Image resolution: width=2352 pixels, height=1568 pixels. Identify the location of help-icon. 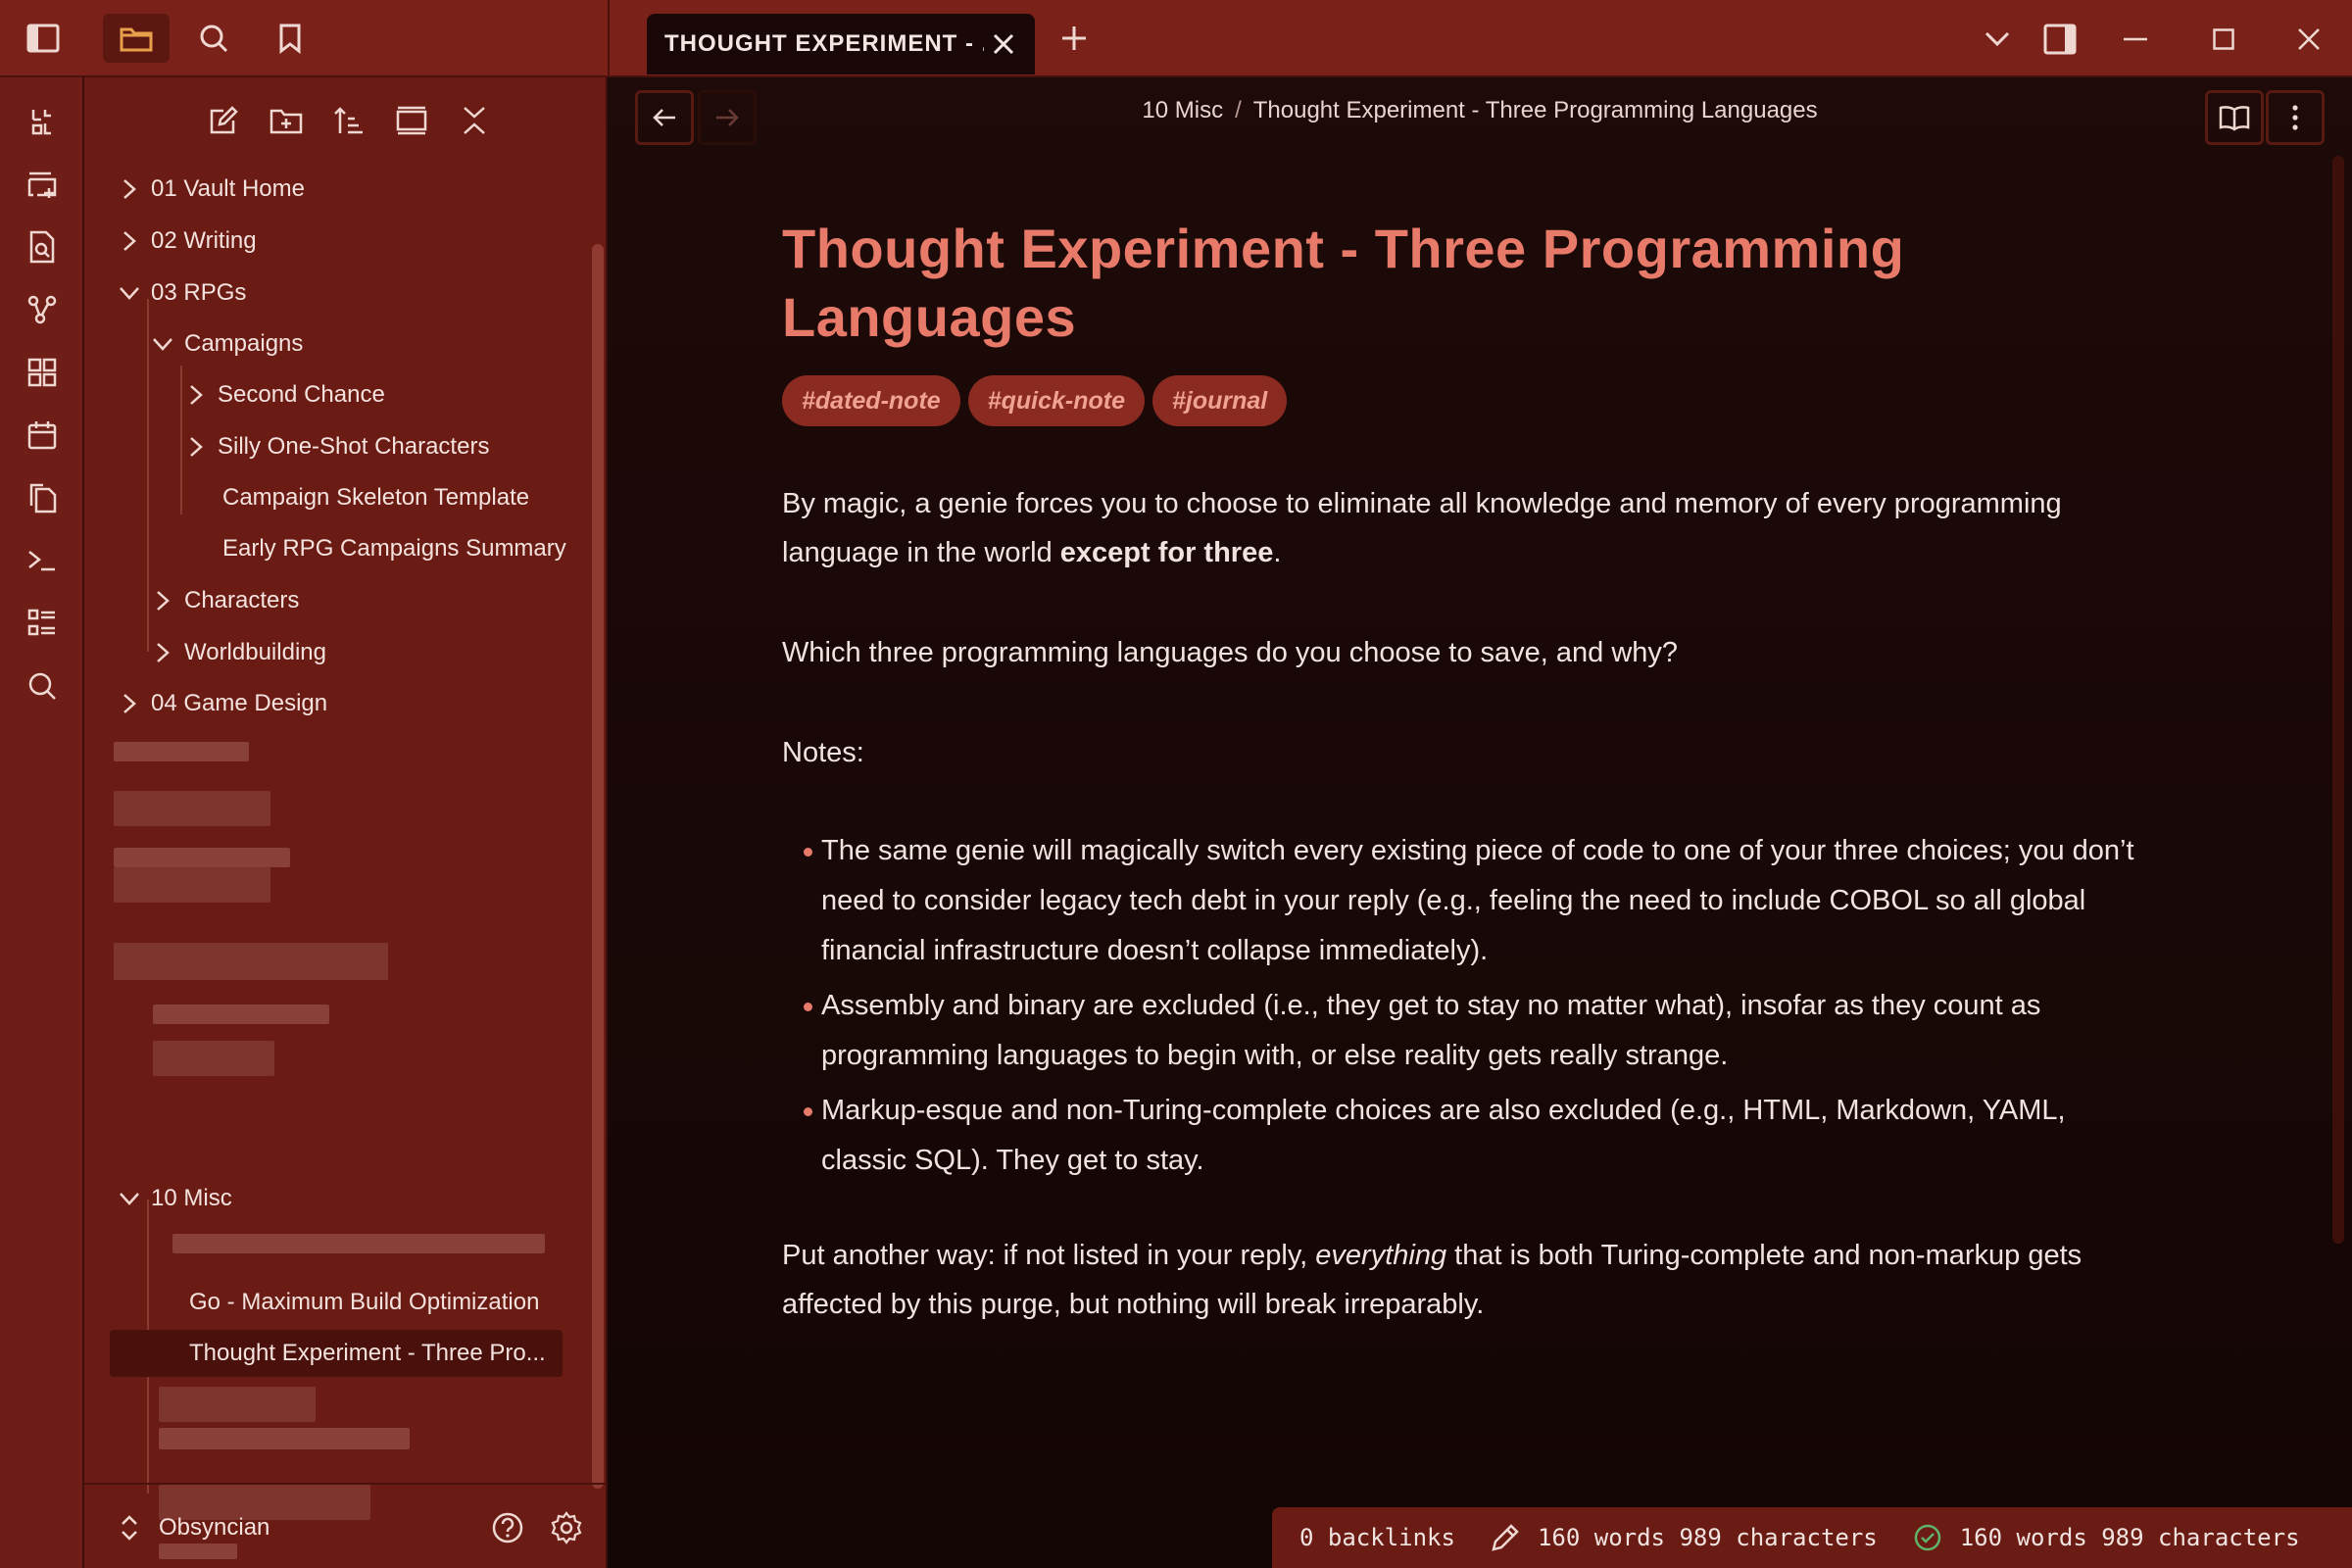
(507, 1527).